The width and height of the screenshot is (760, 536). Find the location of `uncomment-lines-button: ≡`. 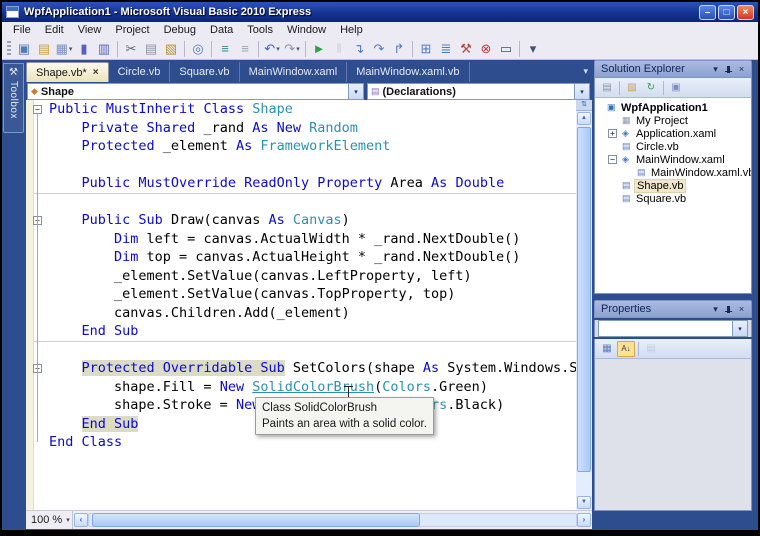

uncomment-lines-button: ≡ is located at coordinates (245, 49).